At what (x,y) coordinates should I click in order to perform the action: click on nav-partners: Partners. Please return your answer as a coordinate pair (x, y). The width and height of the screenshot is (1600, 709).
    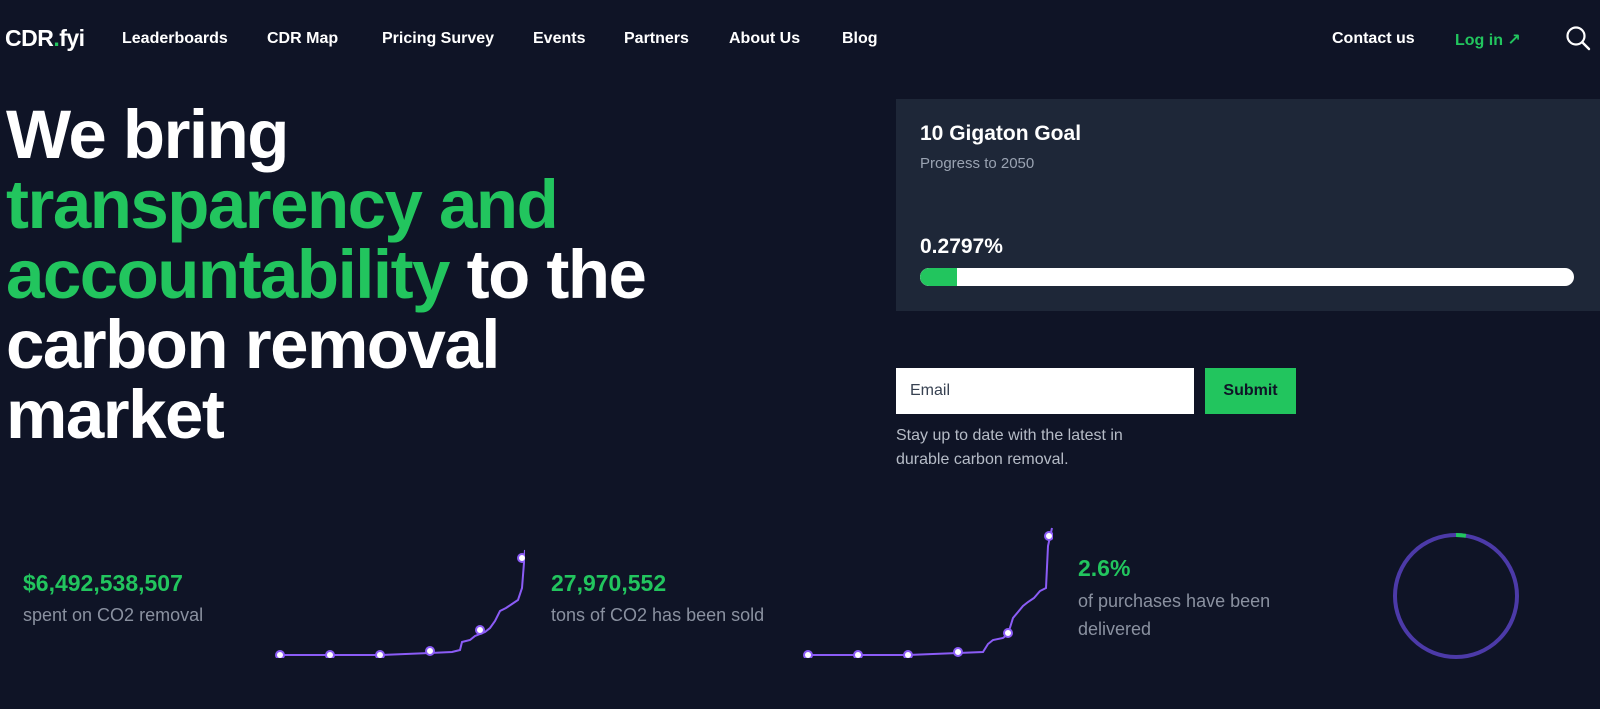
    Looking at the image, I should click on (656, 39).